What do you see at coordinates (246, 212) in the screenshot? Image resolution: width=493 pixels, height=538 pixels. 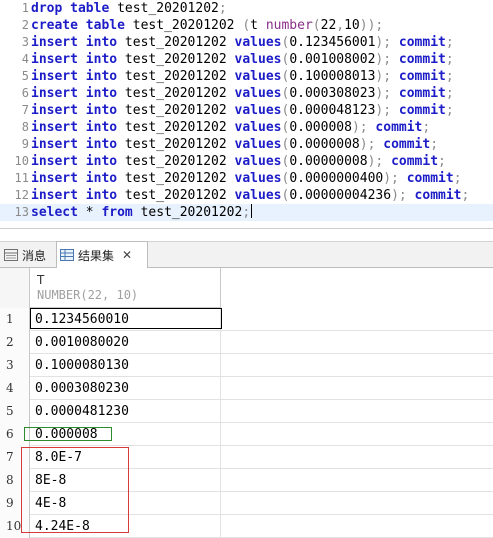 I see `code-line: 13 select * from test_20201202;` at bounding box center [246, 212].